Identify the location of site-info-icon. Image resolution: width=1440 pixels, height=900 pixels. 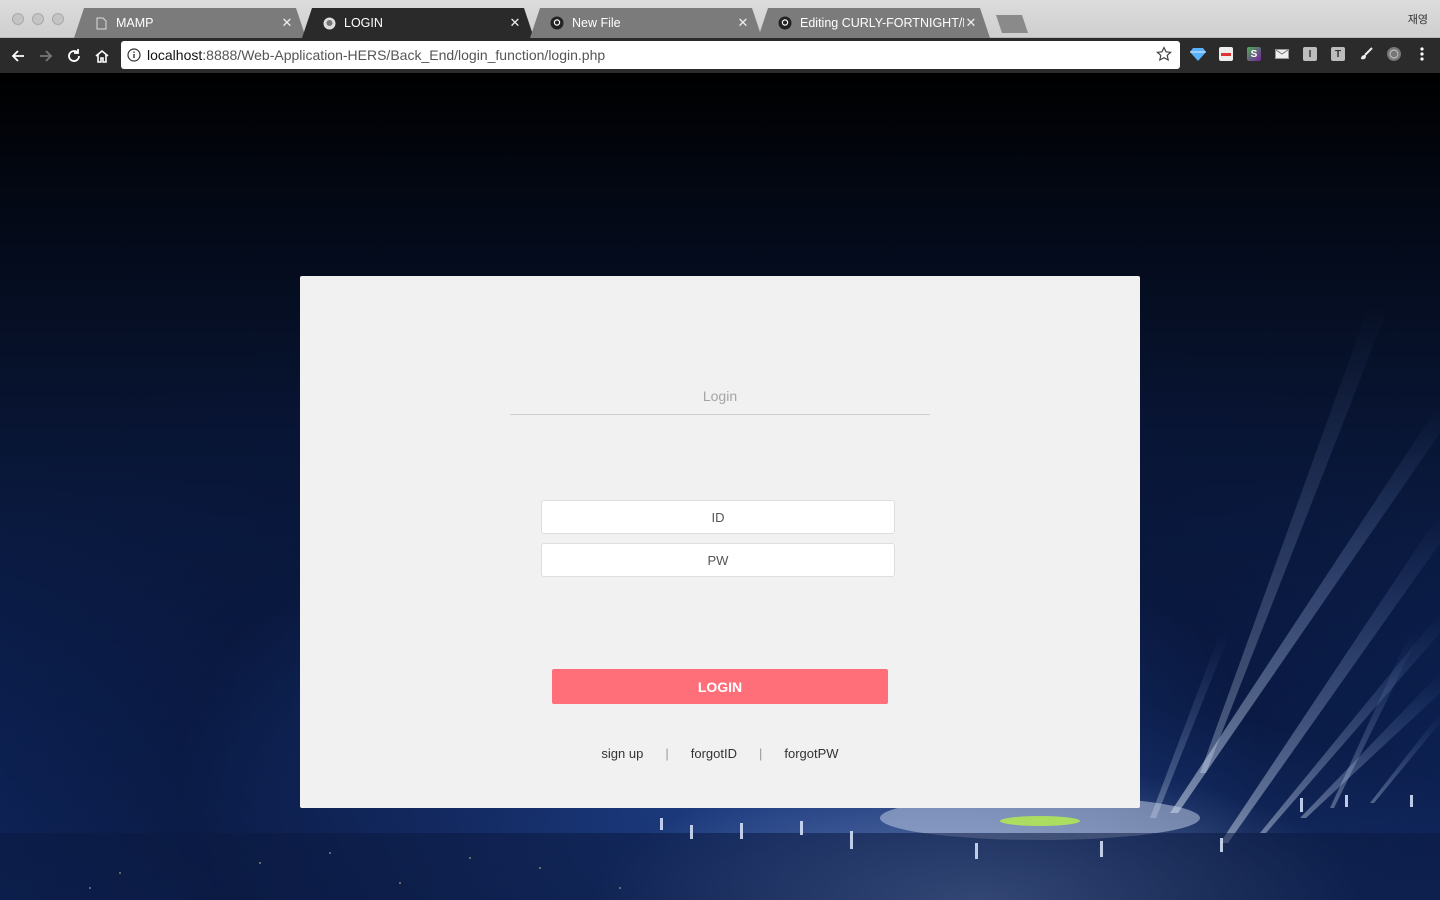
(134, 55).